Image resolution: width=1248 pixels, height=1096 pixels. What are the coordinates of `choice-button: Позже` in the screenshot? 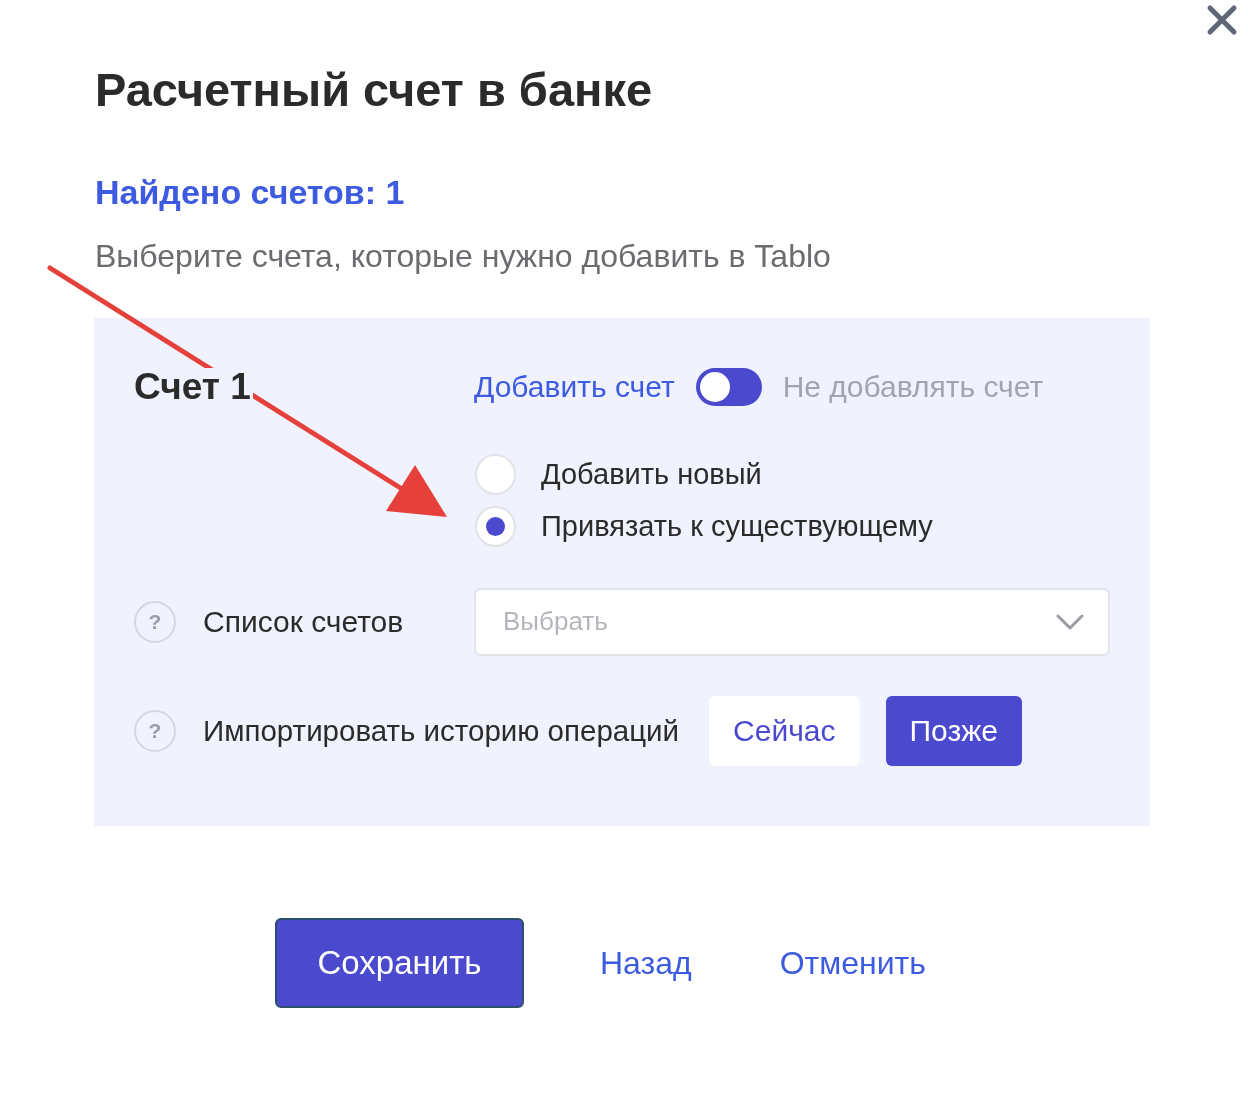 It's located at (953, 731).